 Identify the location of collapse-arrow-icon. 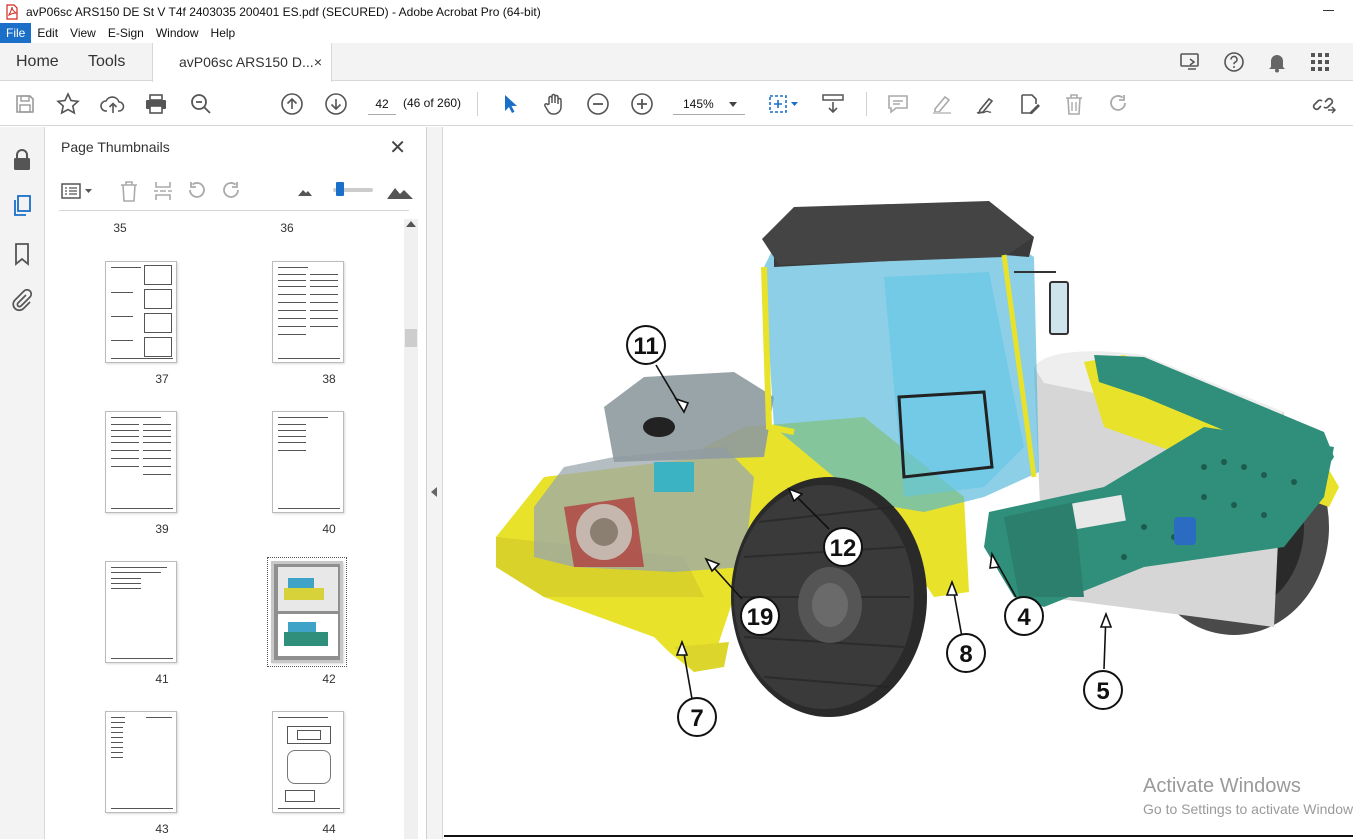
(434, 492).